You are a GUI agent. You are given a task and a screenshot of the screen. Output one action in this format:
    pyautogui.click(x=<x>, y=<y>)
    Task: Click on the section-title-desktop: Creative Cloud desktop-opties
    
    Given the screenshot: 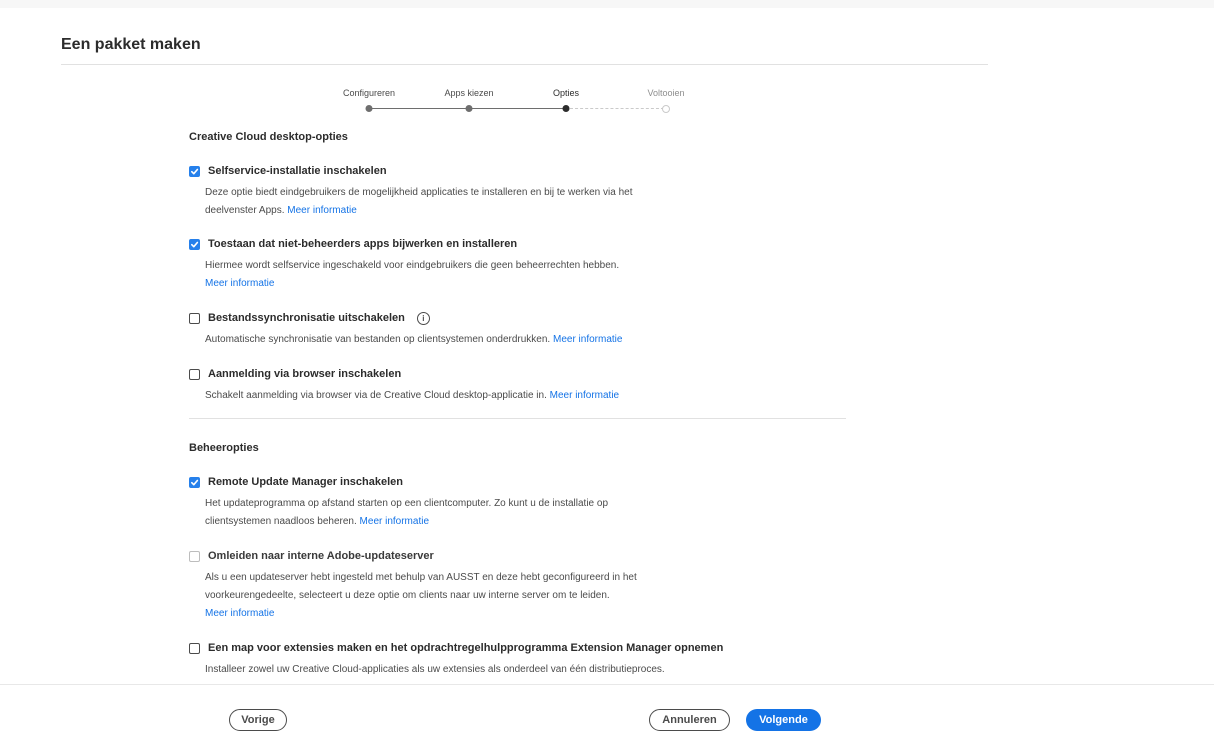 What is the action you would take?
    pyautogui.click(x=268, y=137)
    